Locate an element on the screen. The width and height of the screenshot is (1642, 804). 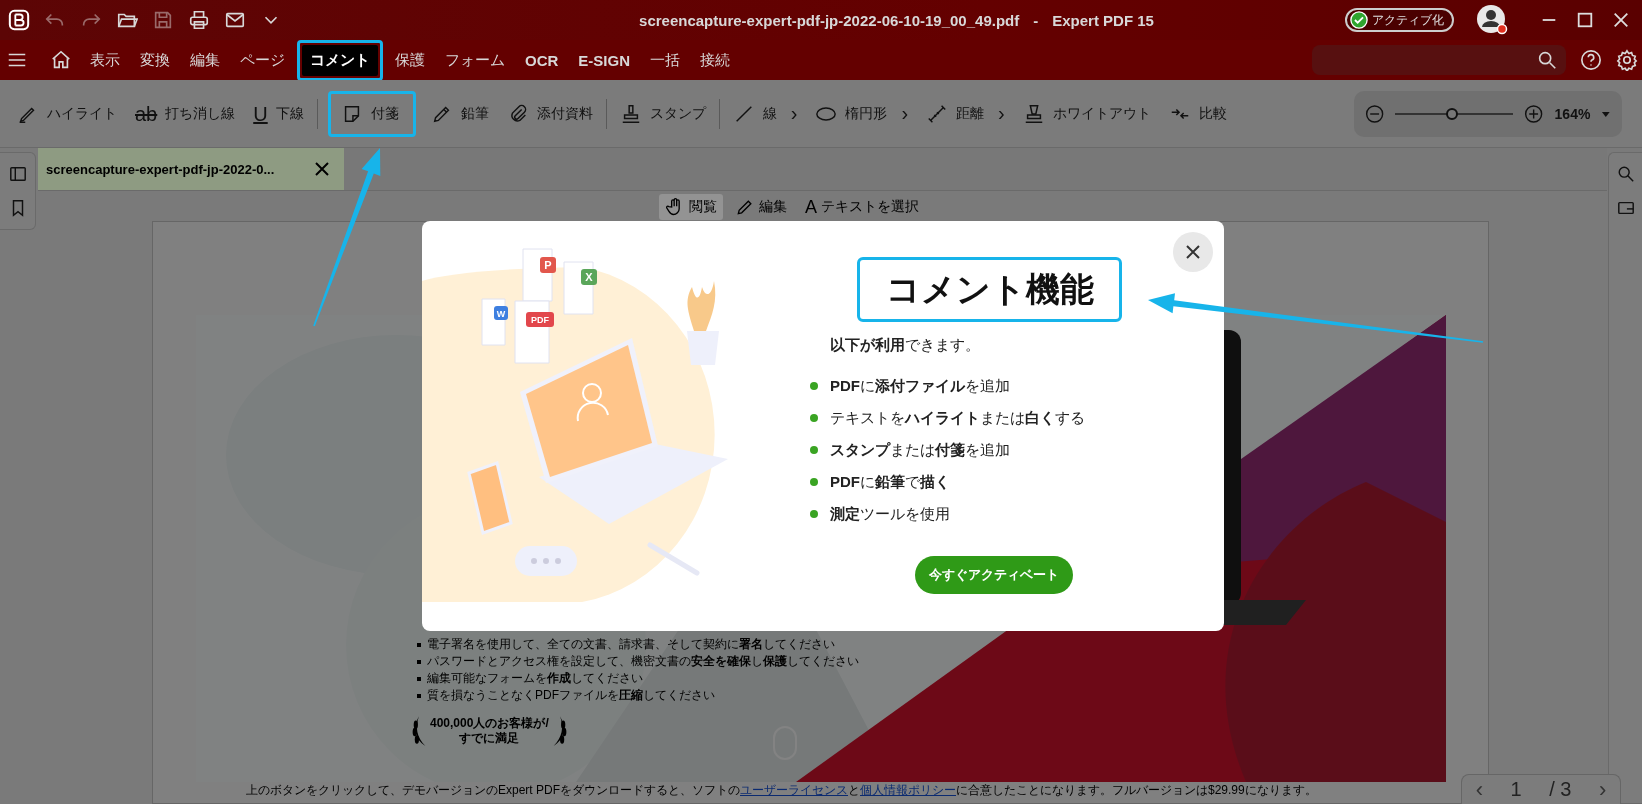
link: 個人情報ポリシー is located at coordinates (908, 790).